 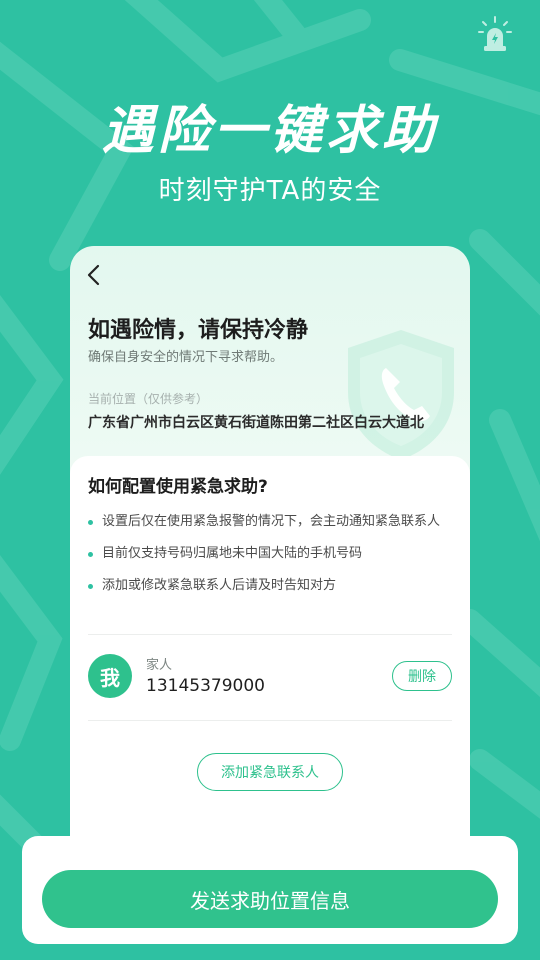 I want to click on card-title: 如遇险情，请保持冷静, so click(x=198, y=330).